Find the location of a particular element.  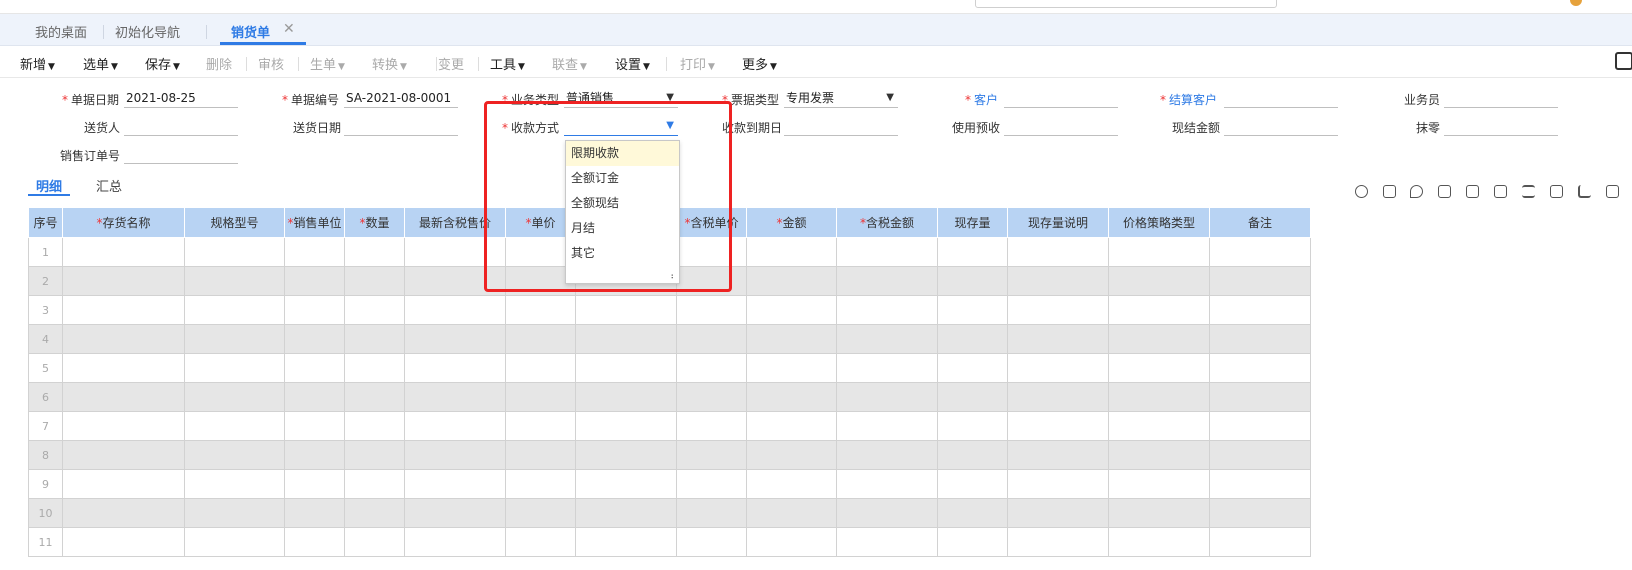

settle-customer-label: * 结算客户 is located at coordinates (1188, 99).